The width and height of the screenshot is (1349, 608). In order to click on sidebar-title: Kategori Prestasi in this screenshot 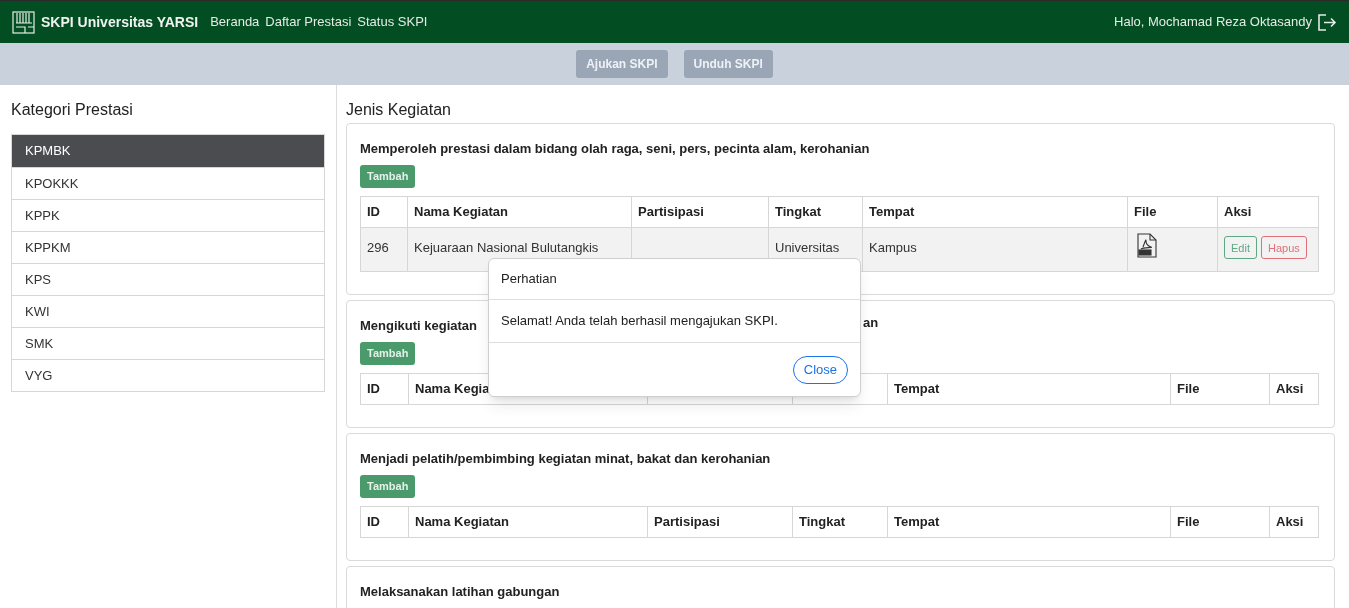, I will do `click(72, 110)`.